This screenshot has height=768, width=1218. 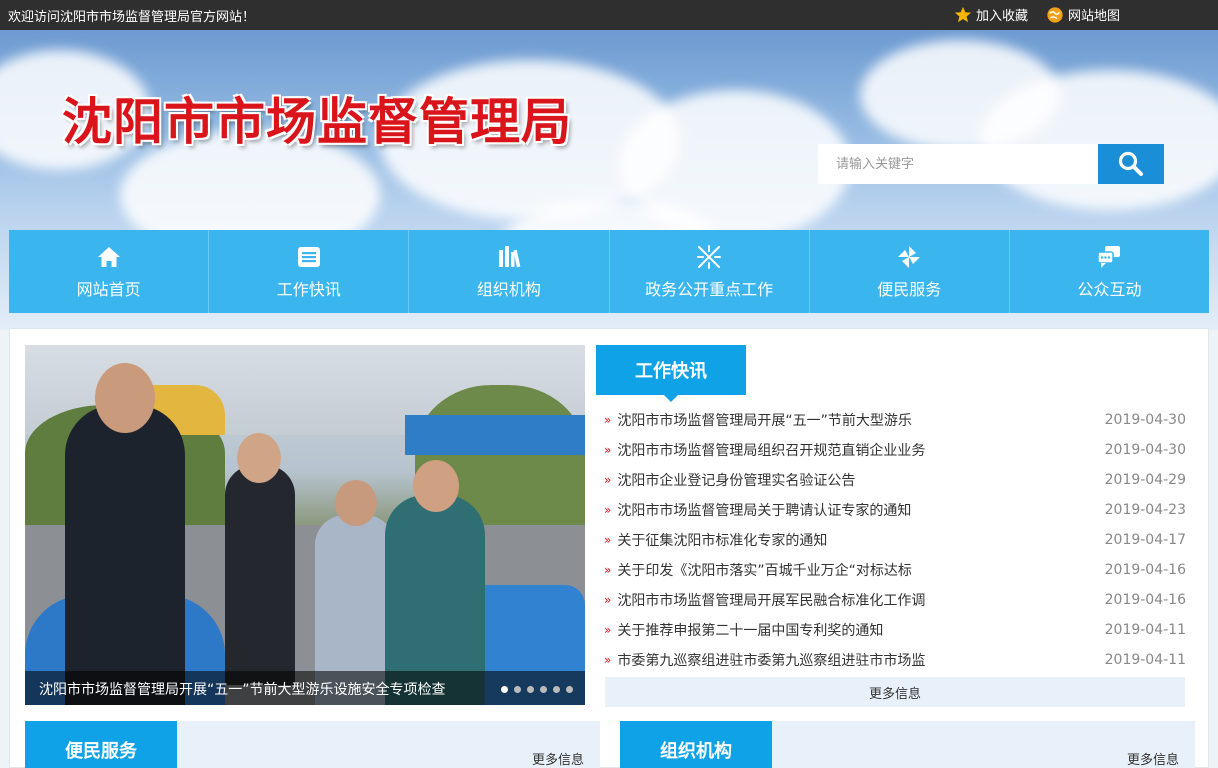 I want to click on search-input, so click(x=958, y=164).